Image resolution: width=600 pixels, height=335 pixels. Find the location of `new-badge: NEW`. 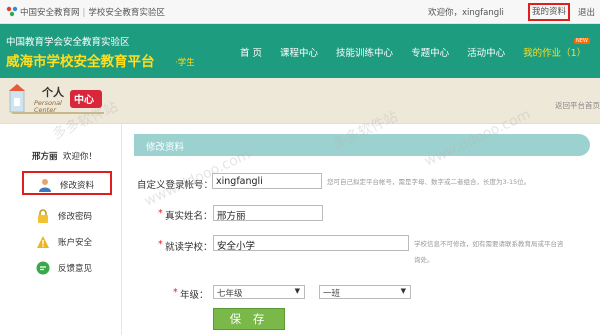

new-badge: NEW is located at coordinates (582, 41).